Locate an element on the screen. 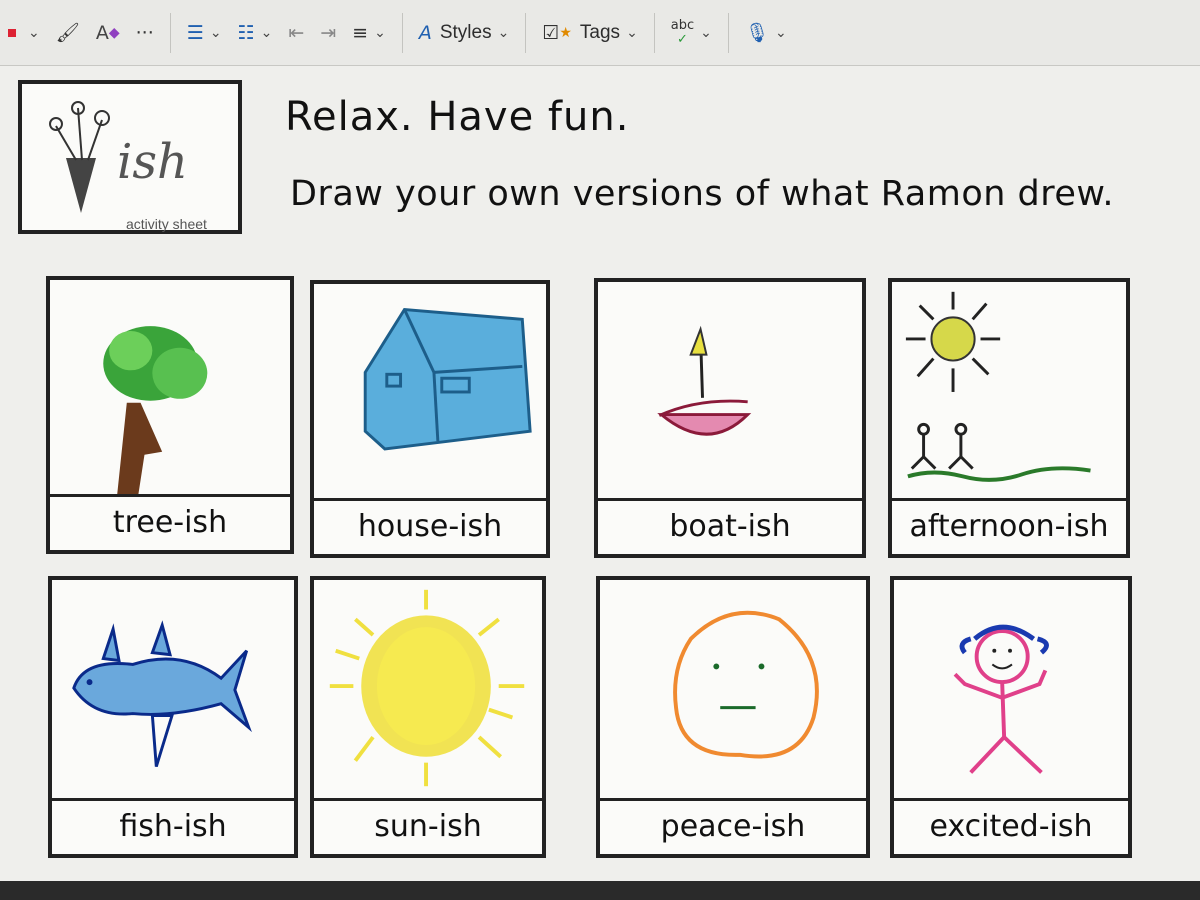 The width and height of the screenshot is (1200, 900). card-label: house-ish is located at coordinates (430, 526).